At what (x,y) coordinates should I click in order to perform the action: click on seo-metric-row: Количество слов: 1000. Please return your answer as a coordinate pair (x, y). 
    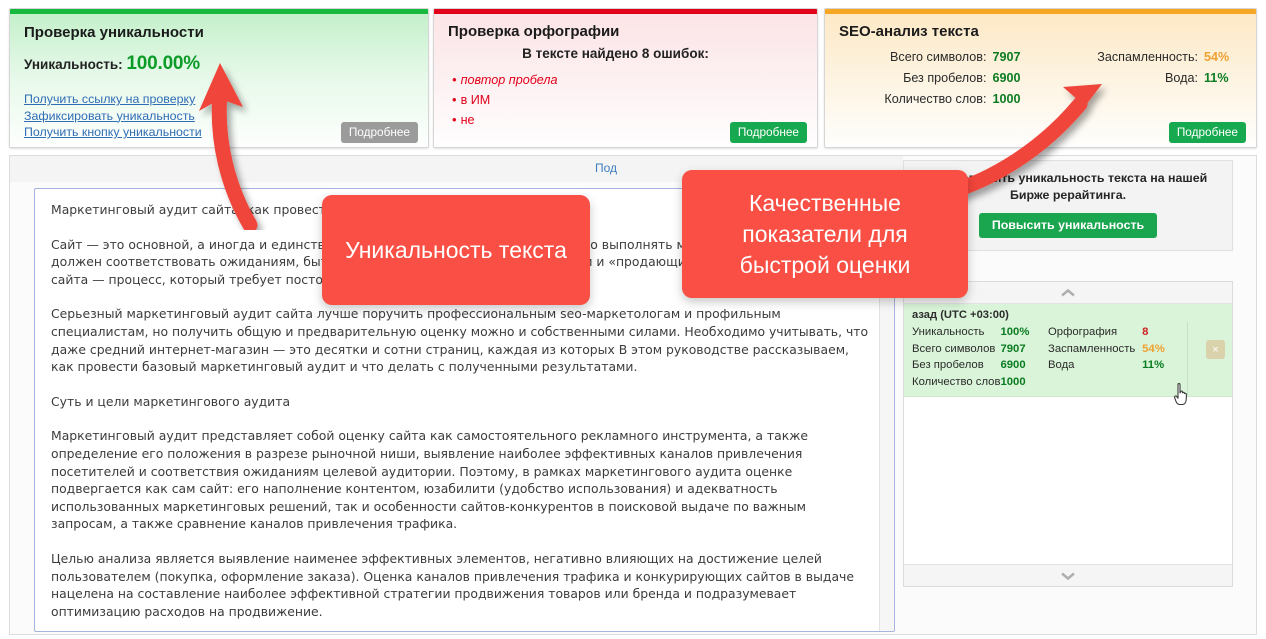
    Looking at the image, I should click on (937, 99).